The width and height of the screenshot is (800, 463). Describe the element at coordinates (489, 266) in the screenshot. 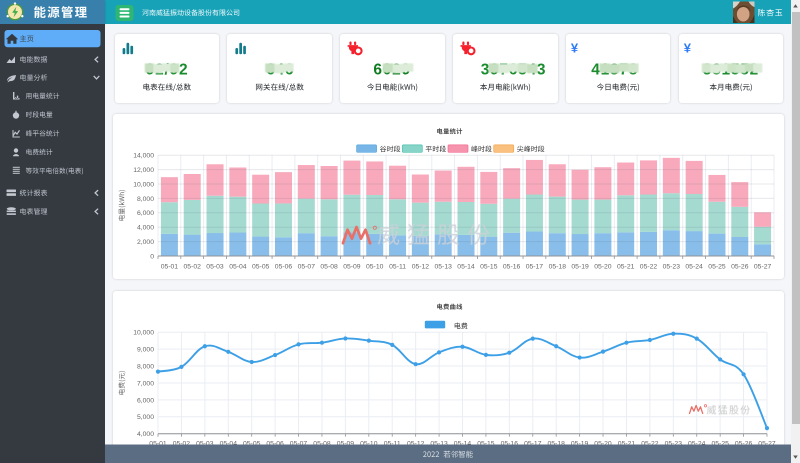

I see `svg-text: 05-15` at that location.